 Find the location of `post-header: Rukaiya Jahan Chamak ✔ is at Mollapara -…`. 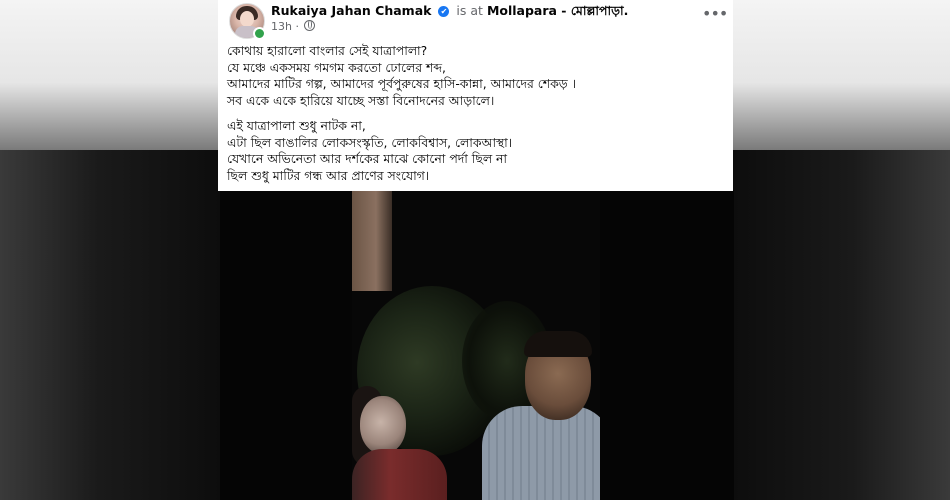

post-header: Rukaiya Jahan Chamak ✔ is at Mollapara -… is located at coordinates (449, 13).